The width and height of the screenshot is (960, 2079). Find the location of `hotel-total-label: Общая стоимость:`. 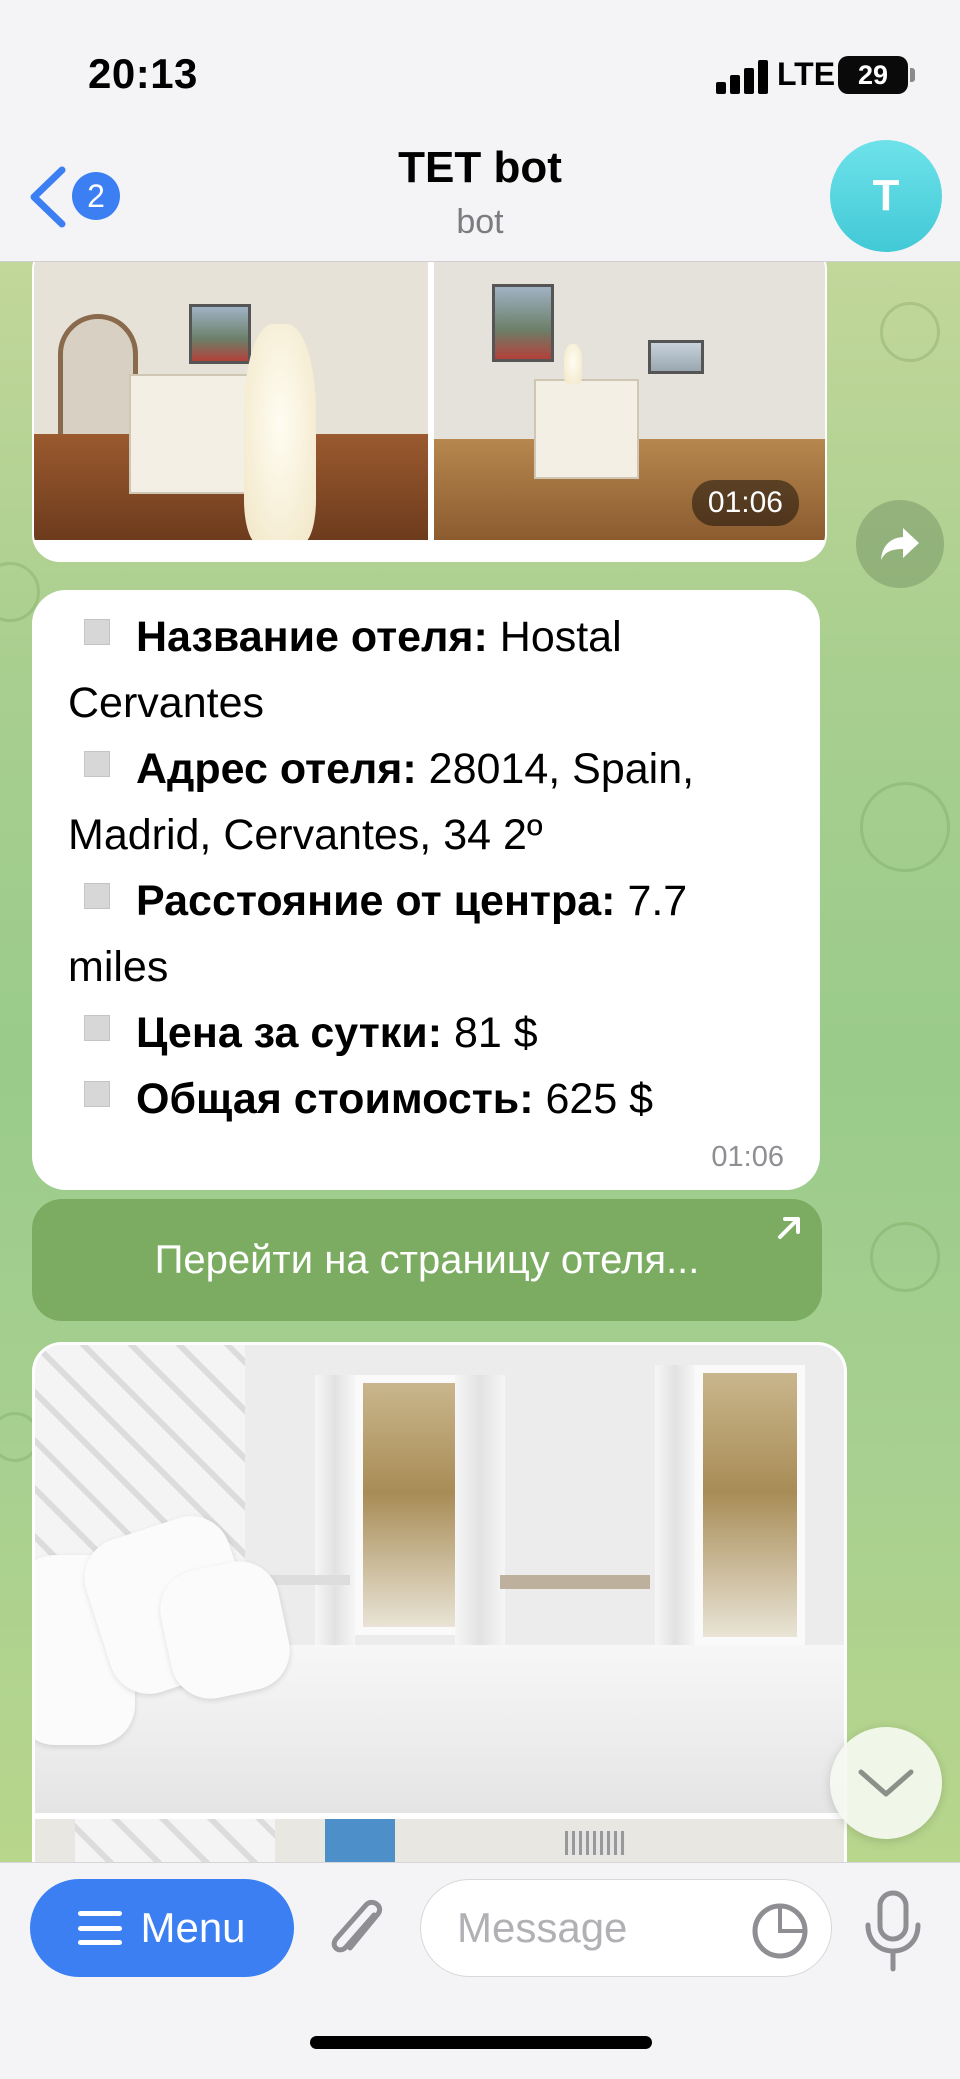

hotel-total-label: Общая стоимость: is located at coordinates (335, 1099).